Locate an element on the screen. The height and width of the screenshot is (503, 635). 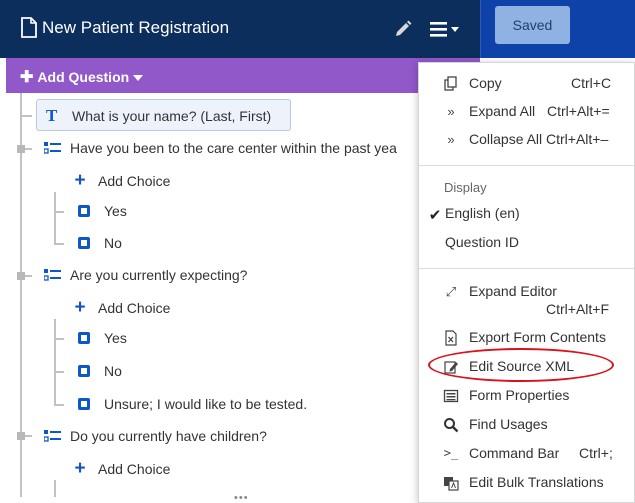
menu-label: Expand All is located at coordinates (502, 111).